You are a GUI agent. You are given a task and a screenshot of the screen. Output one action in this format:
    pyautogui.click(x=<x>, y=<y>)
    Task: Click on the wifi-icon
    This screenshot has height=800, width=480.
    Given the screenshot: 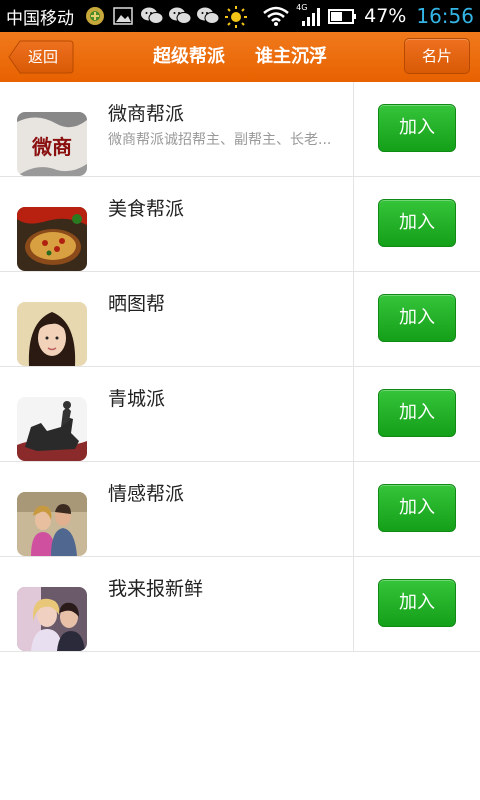 What is the action you would take?
    pyautogui.click(x=276, y=16)
    